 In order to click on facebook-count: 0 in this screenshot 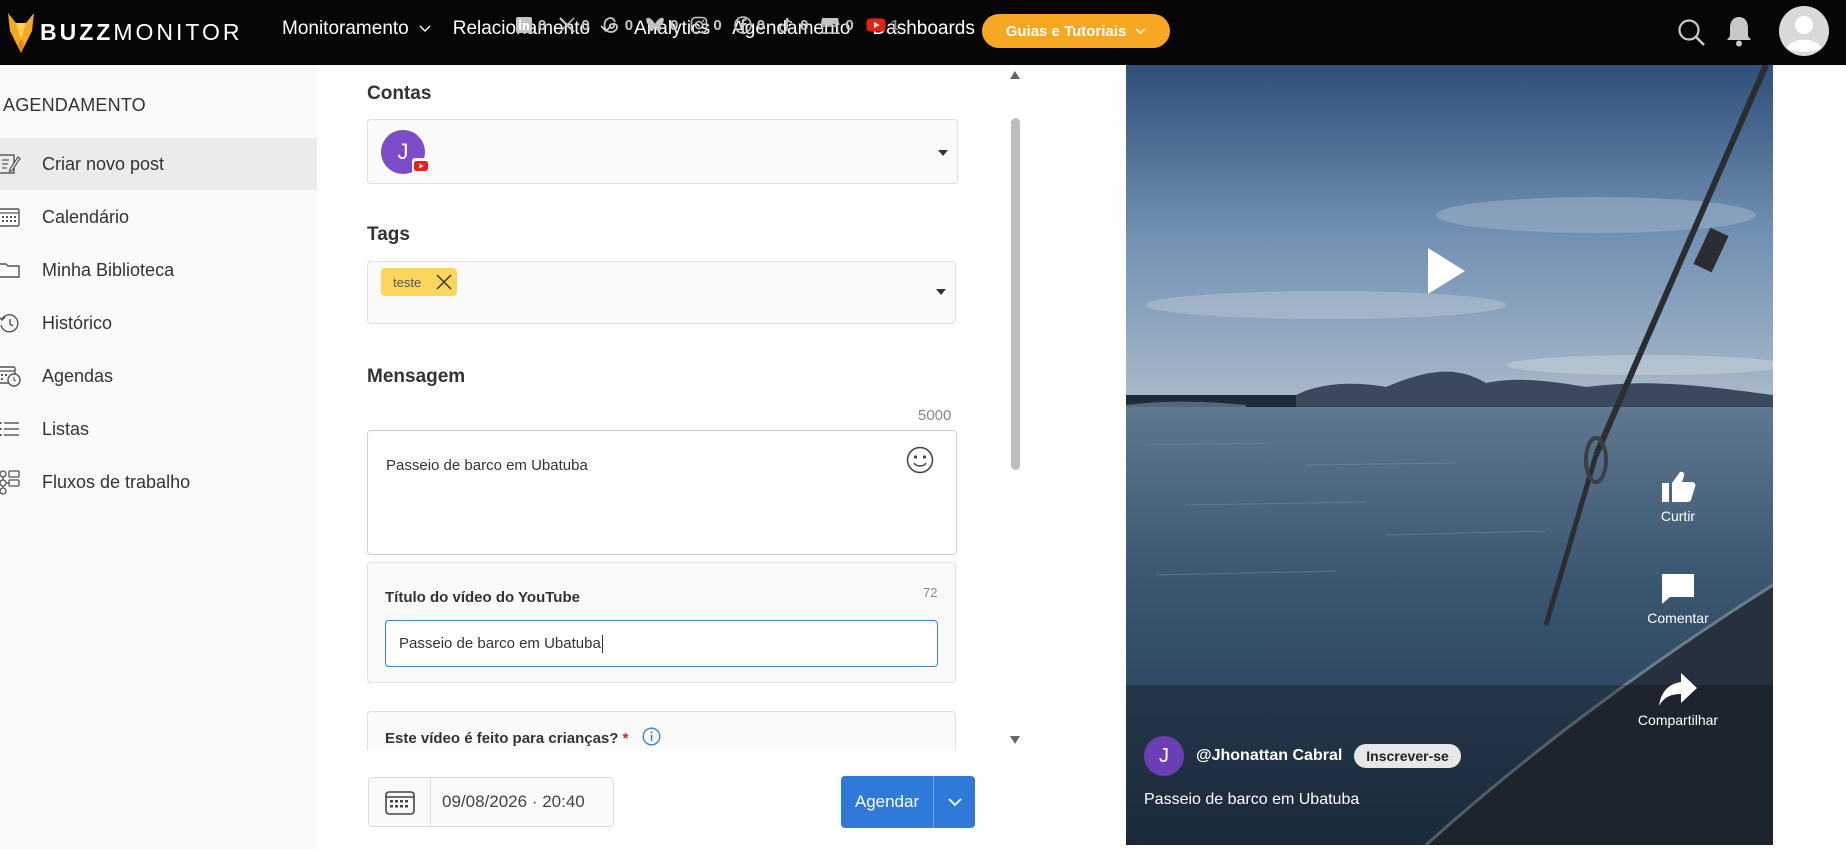, I will do `click(749, 25)`.